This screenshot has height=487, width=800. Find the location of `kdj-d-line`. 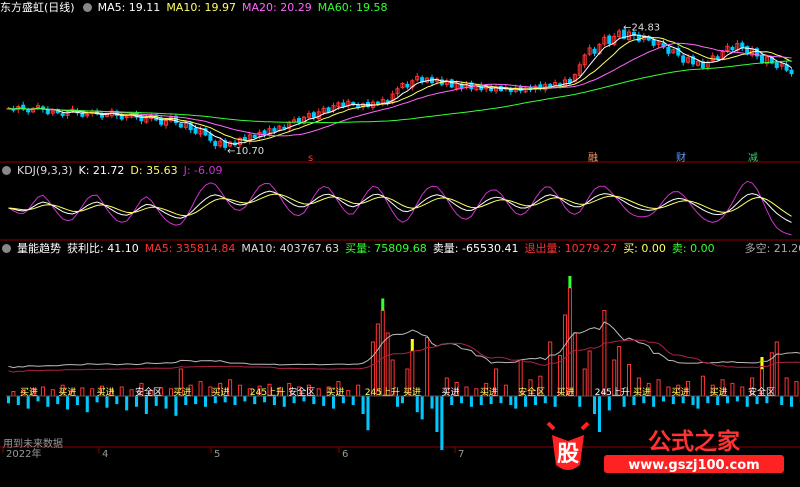

kdj-d-line is located at coordinates (400, 205).